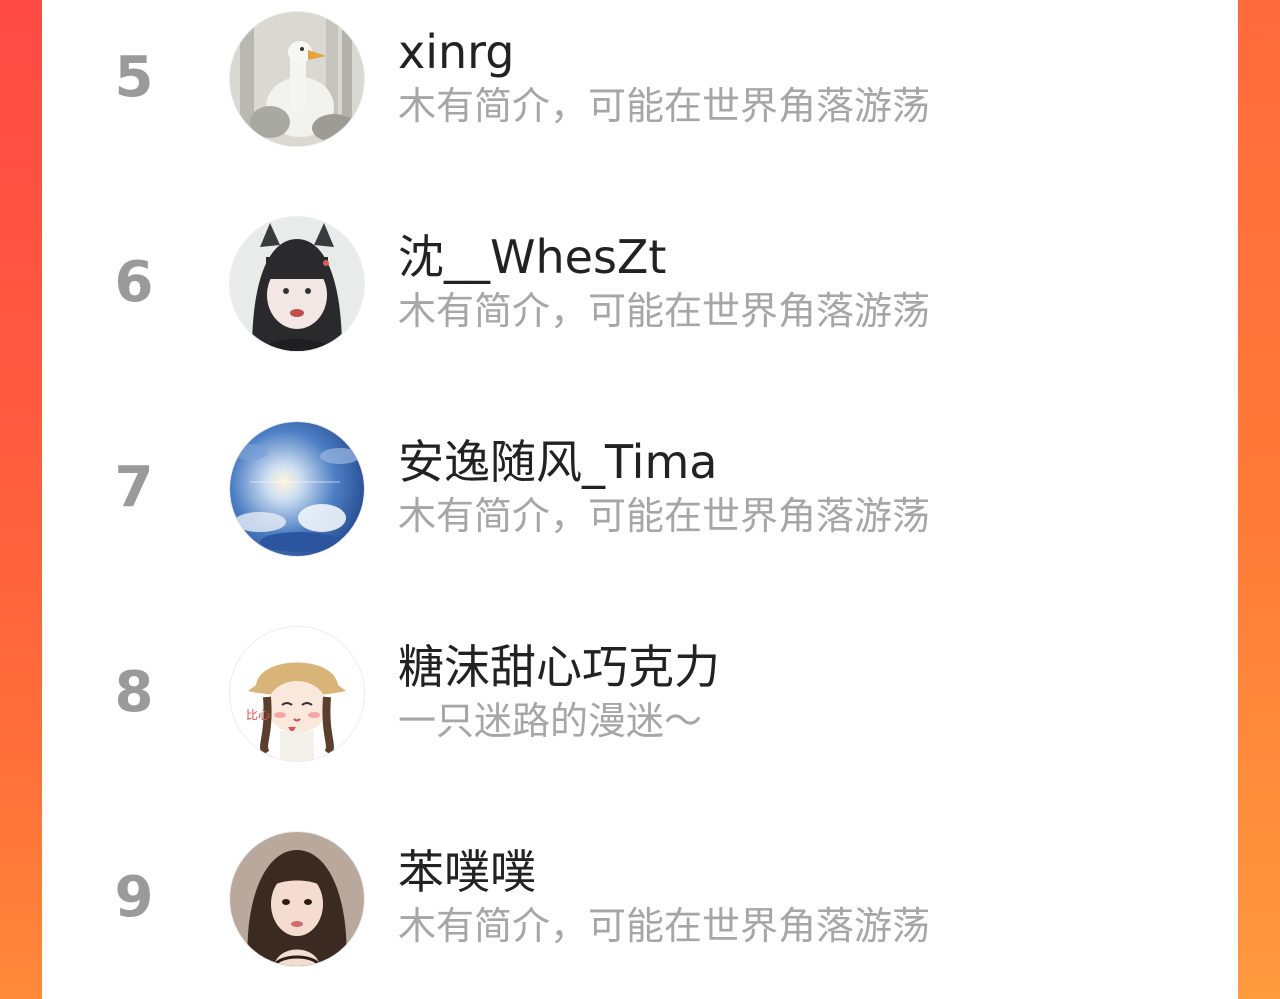  Describe the element at coordinates (134, 77) in the screenshot. I see `rank-number: 5` at that location.